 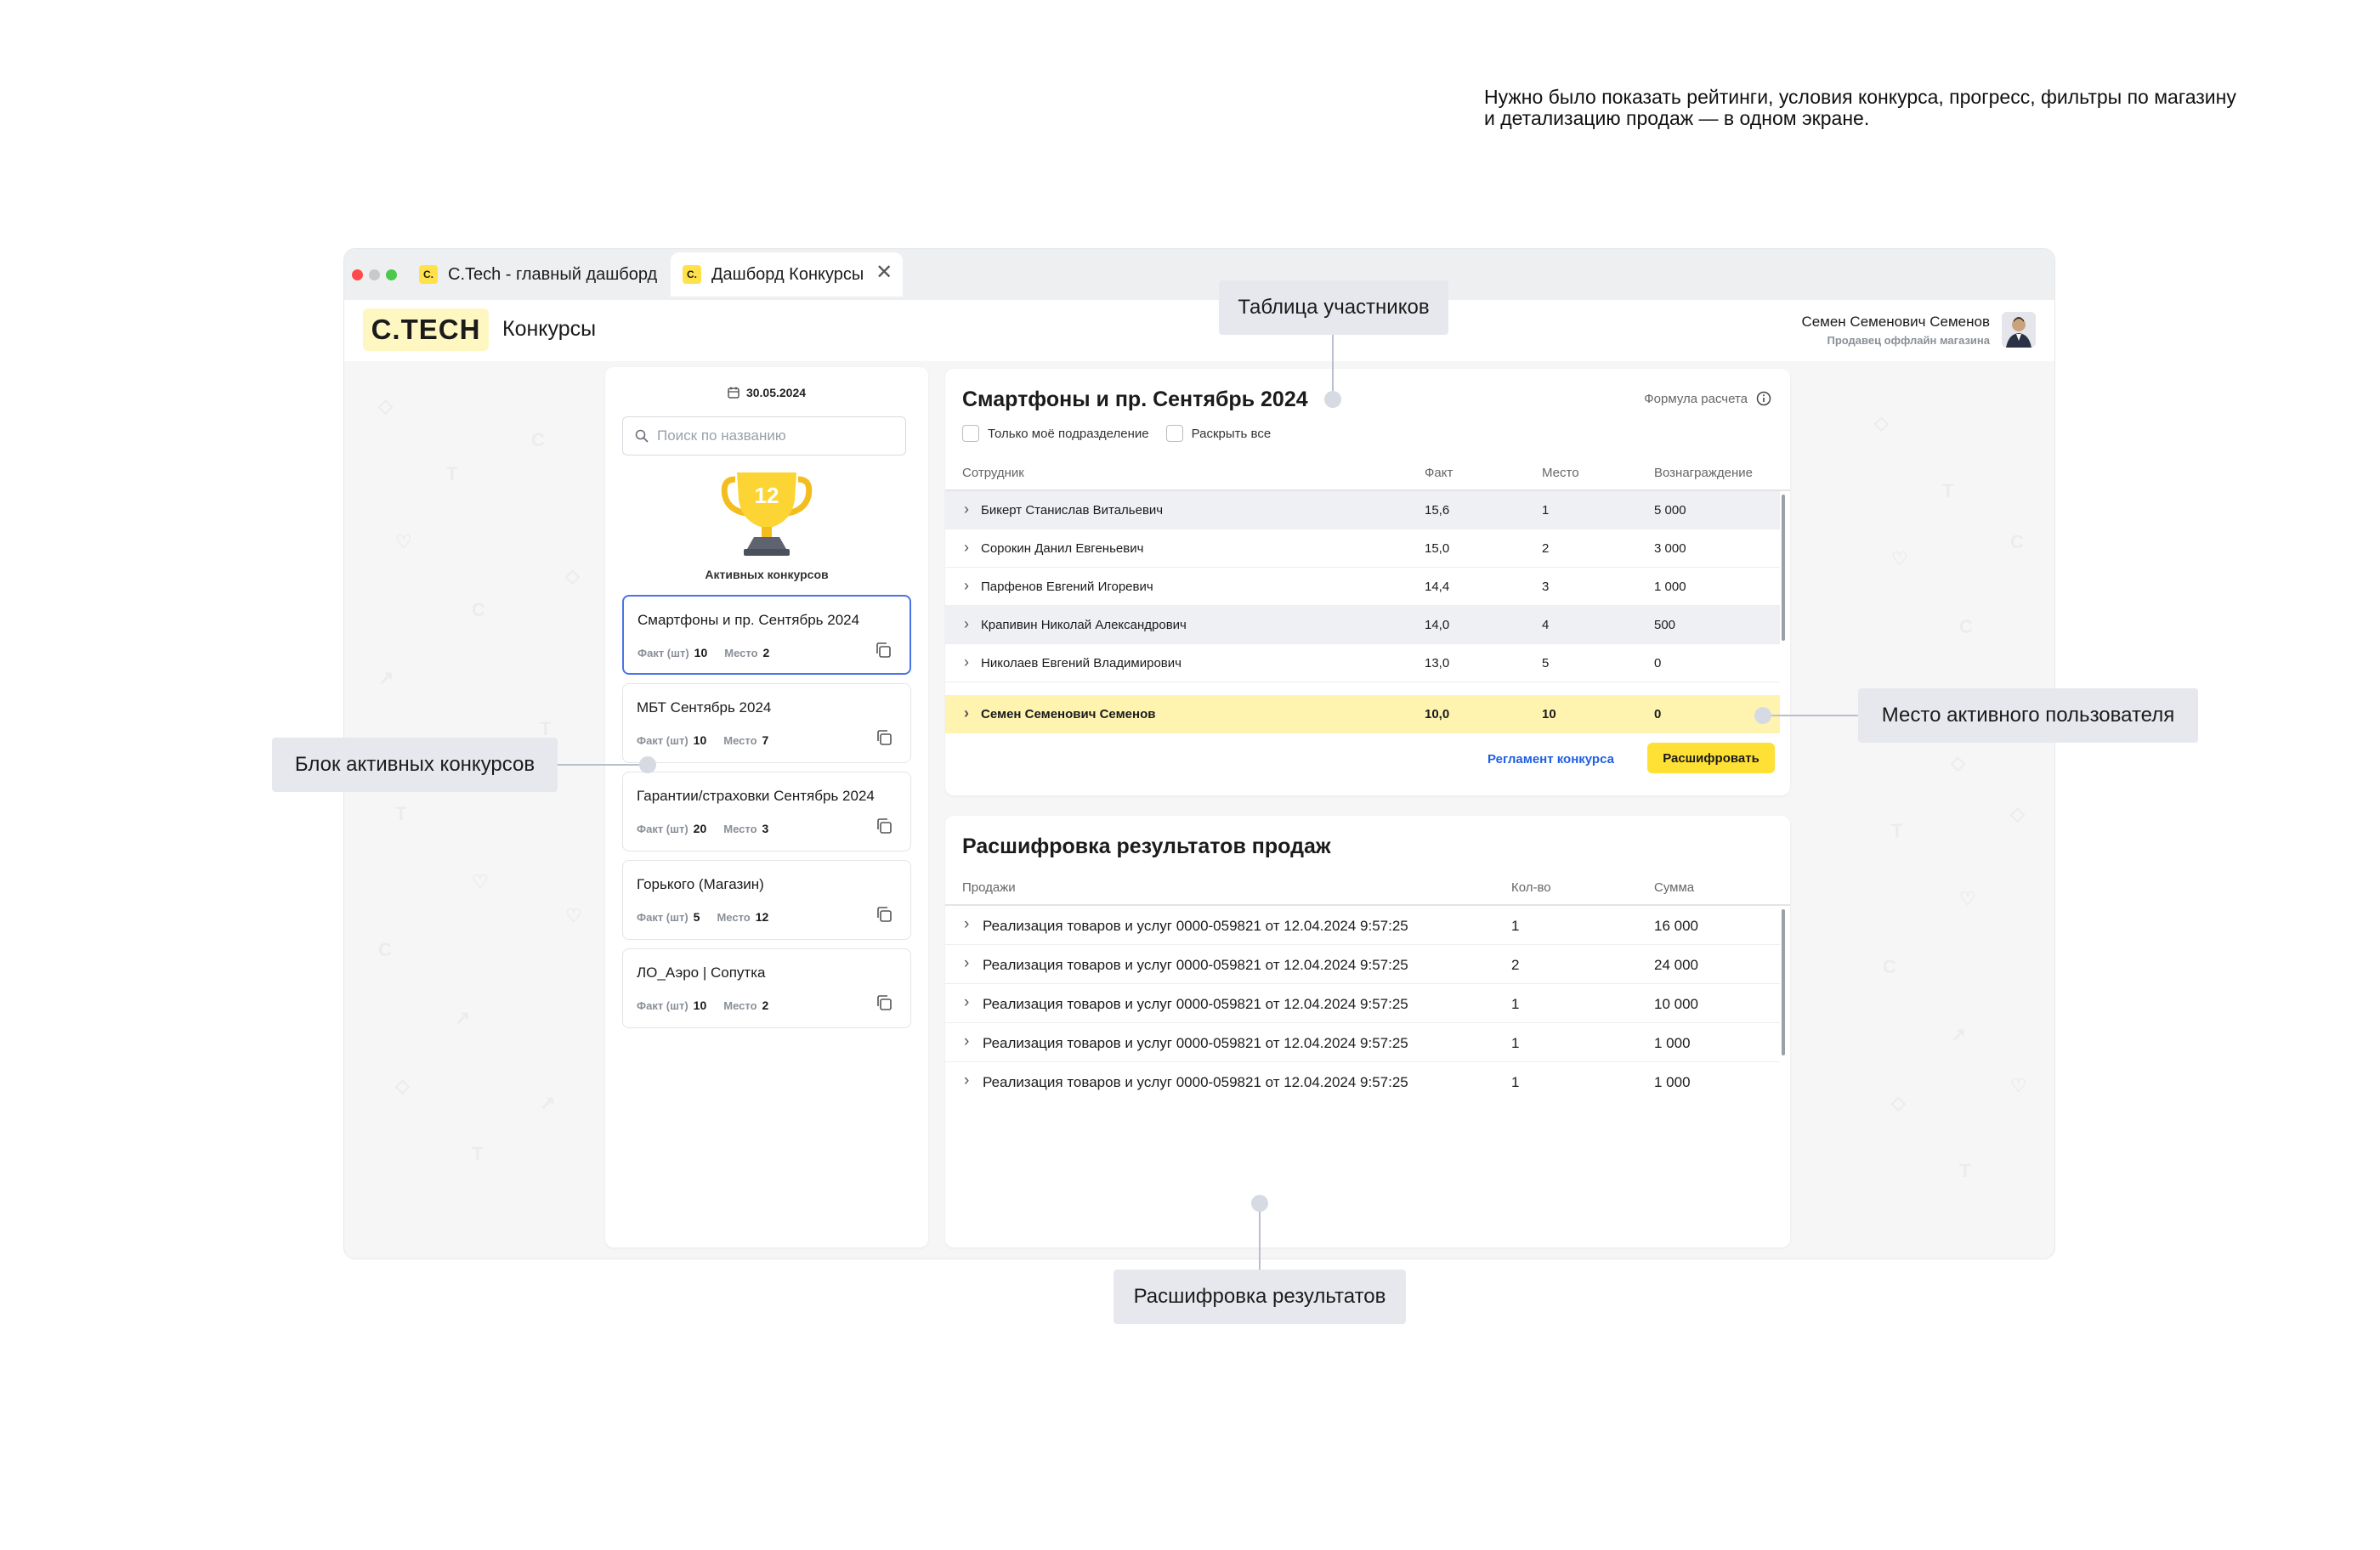 What do you see at coordinates (391, 274) in the screenshot?
I see `maximize-window-dot` at bounding box center [391, 274].